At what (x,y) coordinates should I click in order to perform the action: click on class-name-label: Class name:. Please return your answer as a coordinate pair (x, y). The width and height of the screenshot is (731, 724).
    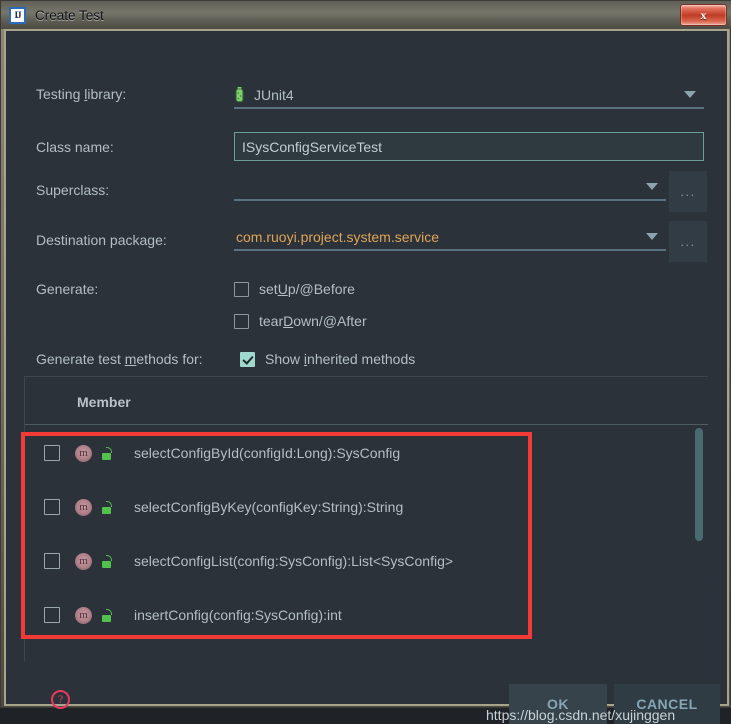
    Looking at the image, I should click on (75, 147).